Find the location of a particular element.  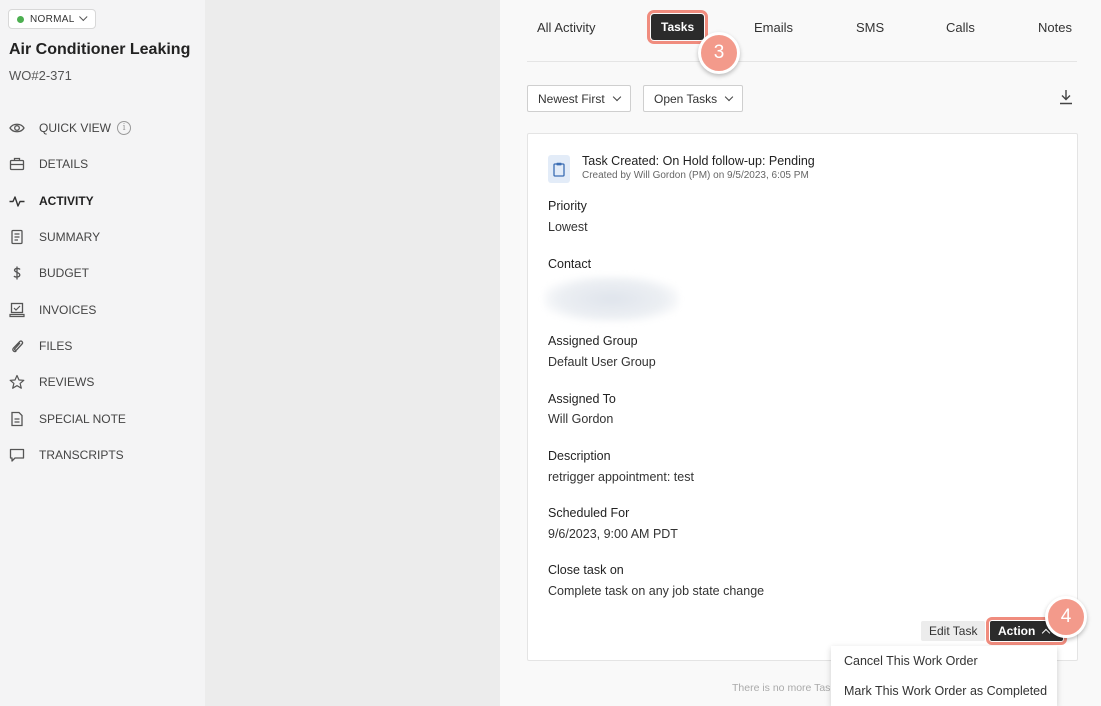

assigned-to-label: Assigned To is located at coordinates (582, 399).